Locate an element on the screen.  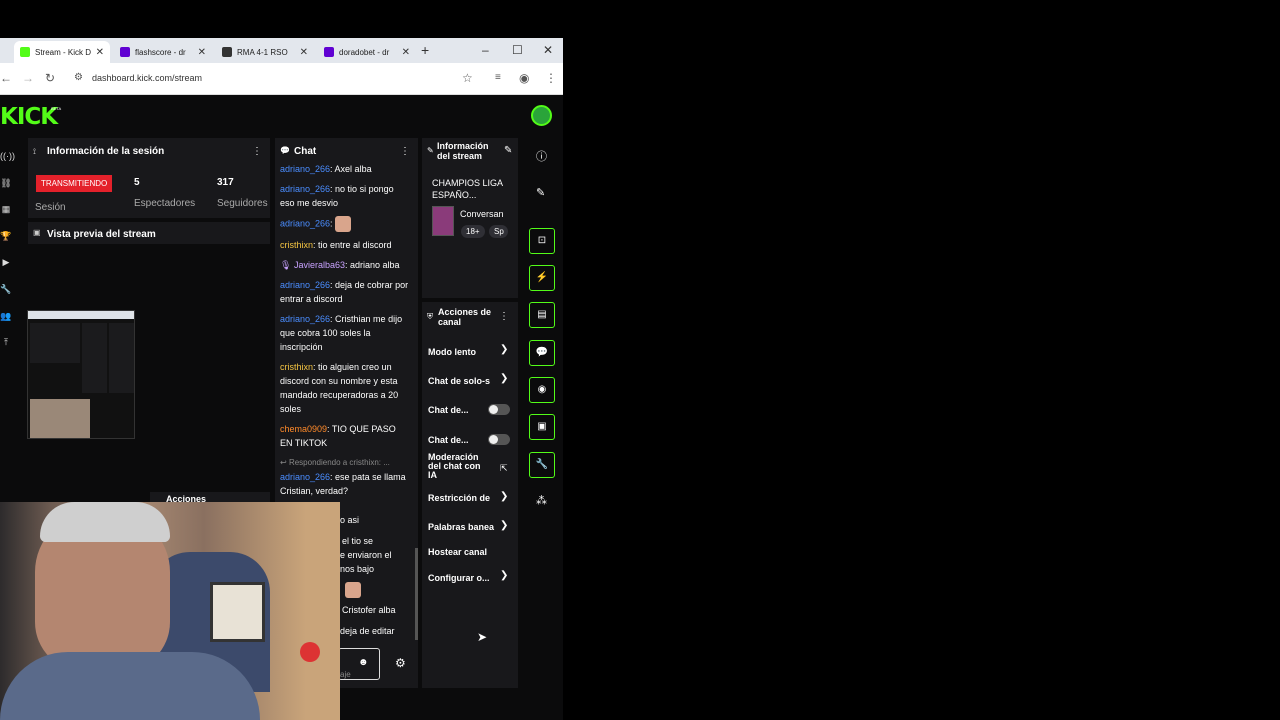
trophy-icon: 🏆 is located at coordinates (6, 237).